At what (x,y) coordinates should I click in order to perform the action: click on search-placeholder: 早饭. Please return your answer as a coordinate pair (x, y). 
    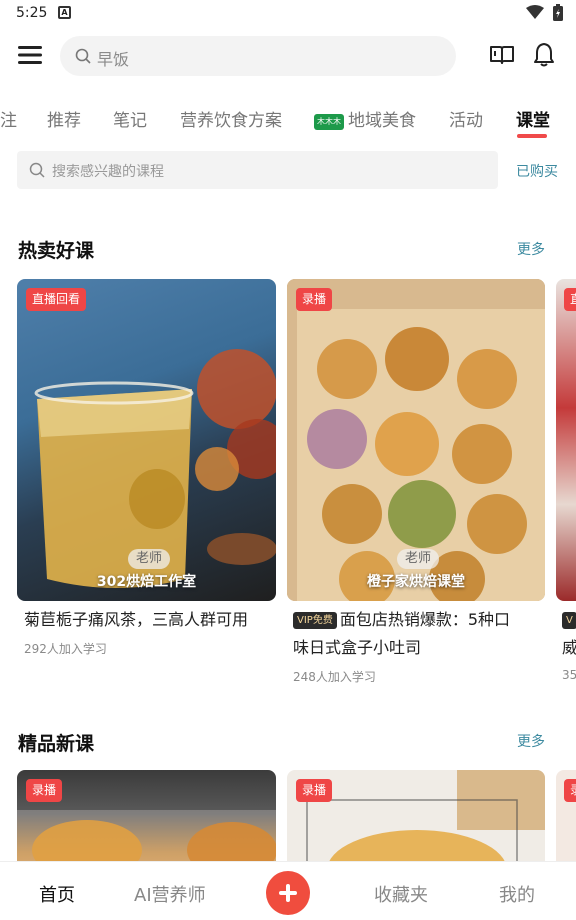
    Looking at the image, I should click on (113, 59).